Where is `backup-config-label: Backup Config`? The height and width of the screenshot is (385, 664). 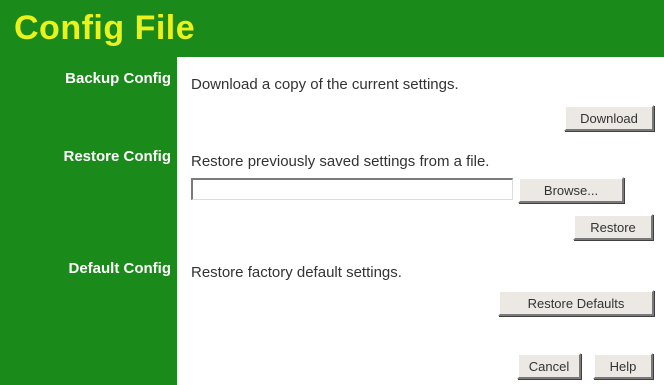 backup-config-label: Backup Config is located at coordinates (118, 78).